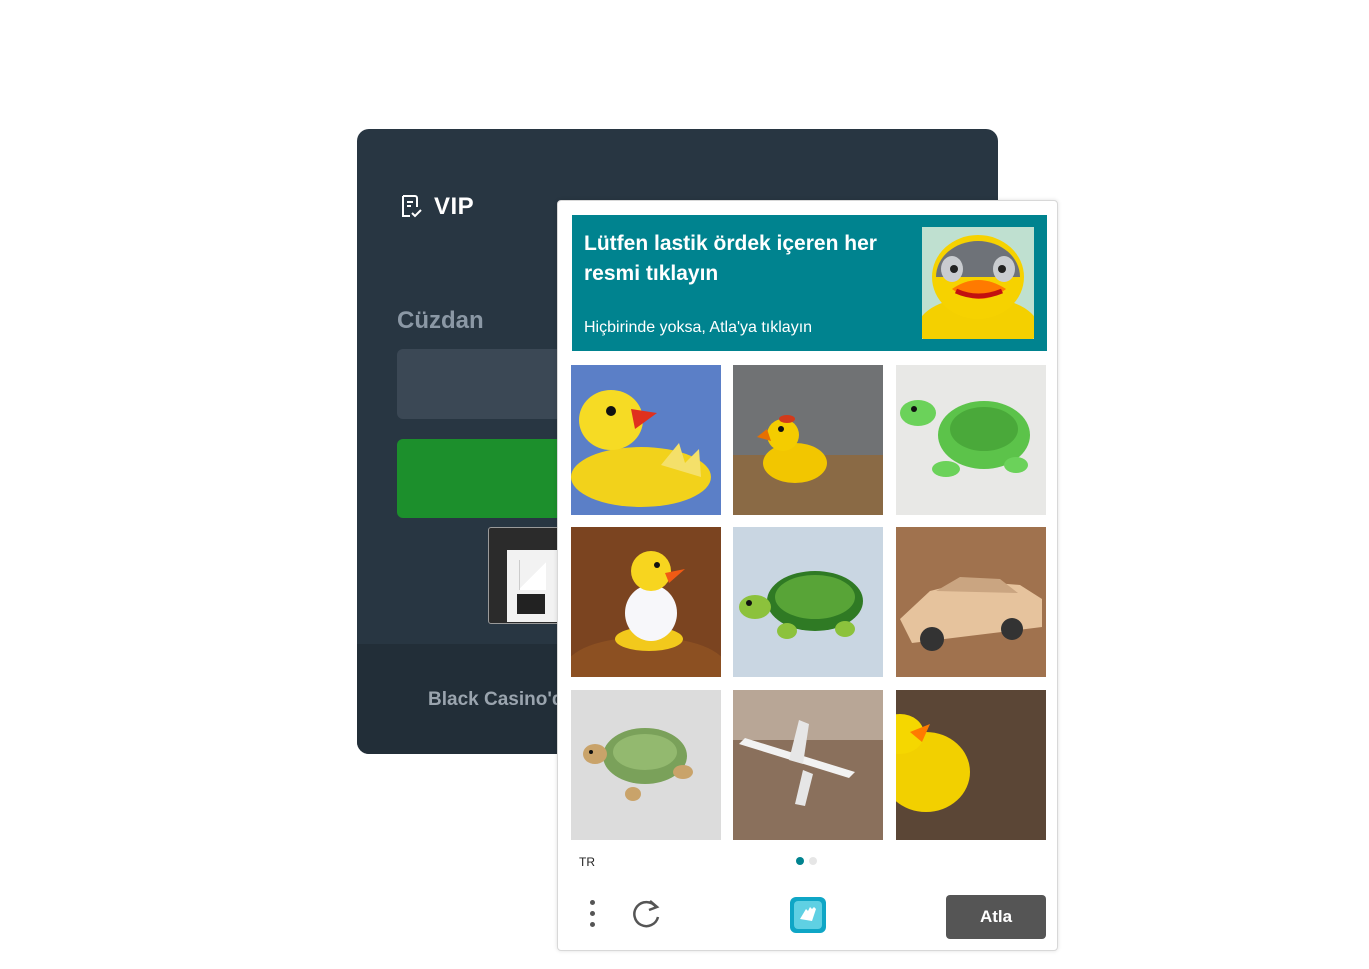 The image size is (1369, 969). What do you see at coordinates (806, 861) in the screenshot?
I see `page-indicator` at bounding box center [806, 861].